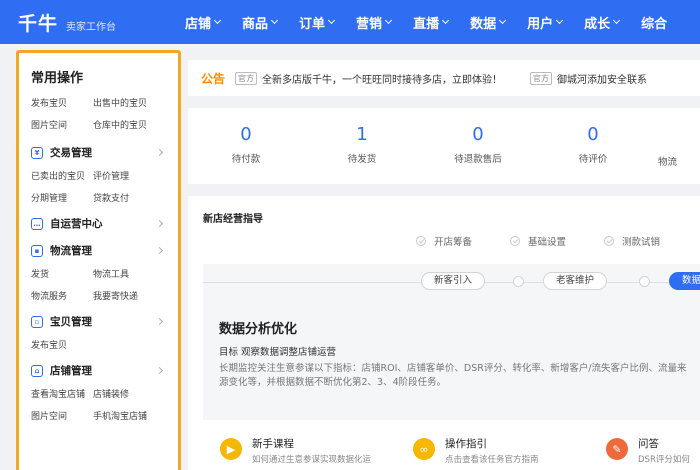 The height and width of the screenshot is (470, 700). I want to click on guide-title: 新店经营指导, so click(233, 219).